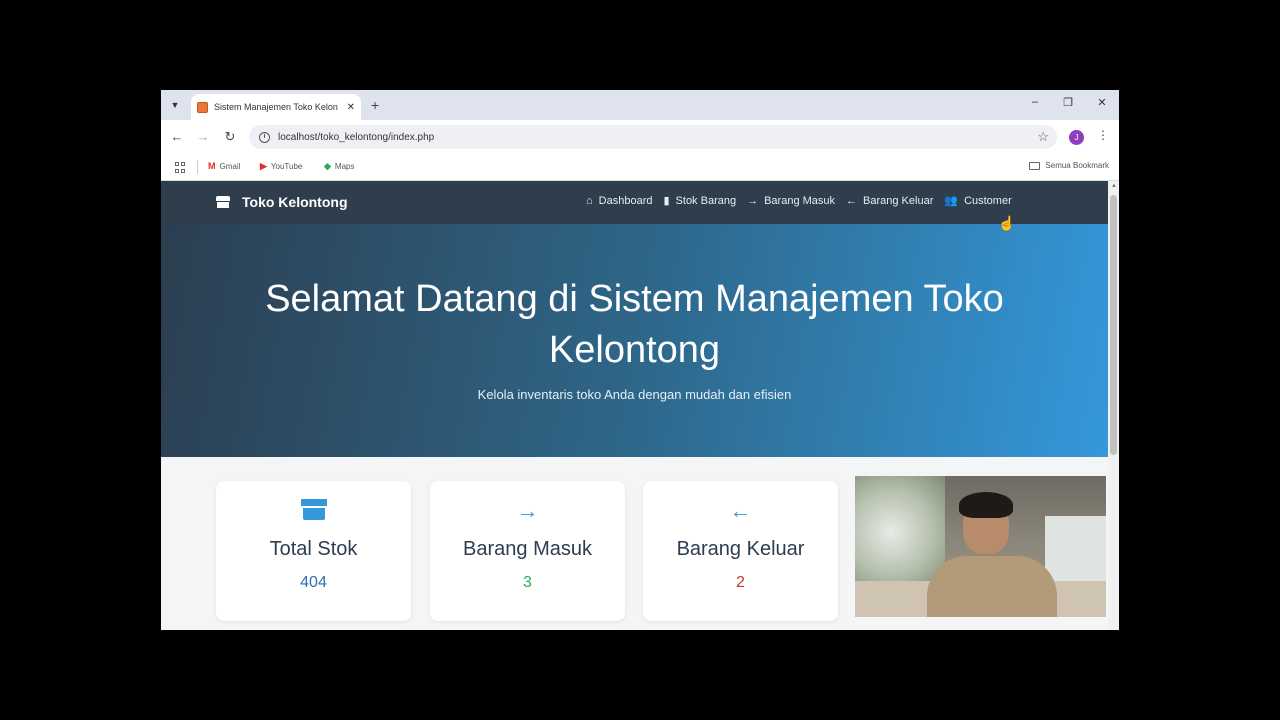 This screenshot has height=720, width=1280. What do you see at coordinates (351, 107) in the screenshot?
I see `tab-close-icon: ✕` at bounding box center [351, 107].